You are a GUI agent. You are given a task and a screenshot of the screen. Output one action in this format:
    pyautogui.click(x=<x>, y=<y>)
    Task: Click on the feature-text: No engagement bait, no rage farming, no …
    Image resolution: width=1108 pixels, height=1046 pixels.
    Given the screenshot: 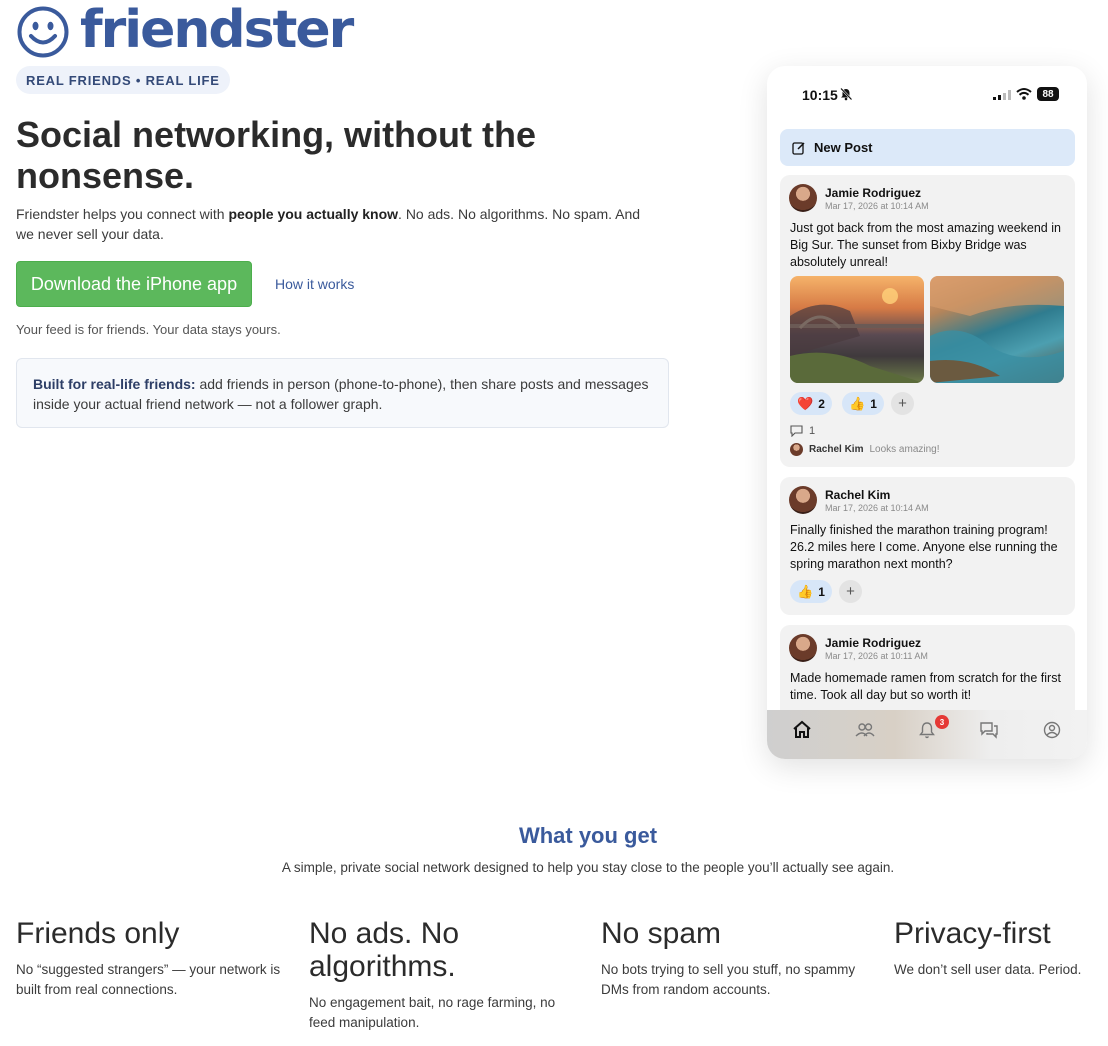 What is the action you would take?
    pyautogui.click(x=432, y=1012)
    